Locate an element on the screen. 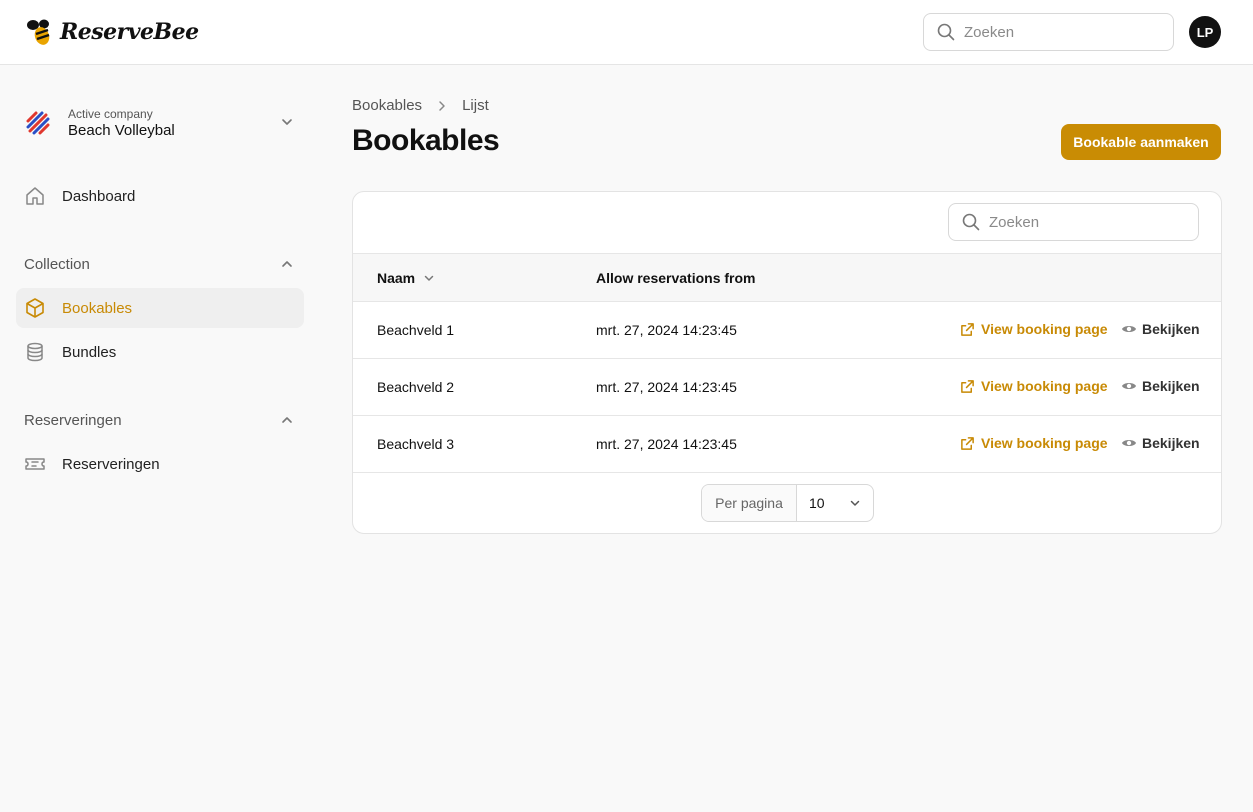  company-switcher: Active company Beach Volleybal is located at coordinates (162, 123).